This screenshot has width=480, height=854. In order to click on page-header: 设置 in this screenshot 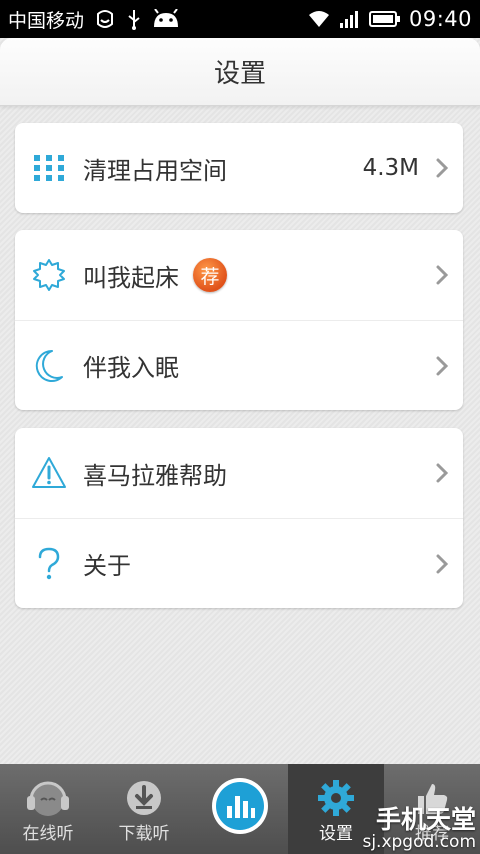, I will do `click(240, 72)`.